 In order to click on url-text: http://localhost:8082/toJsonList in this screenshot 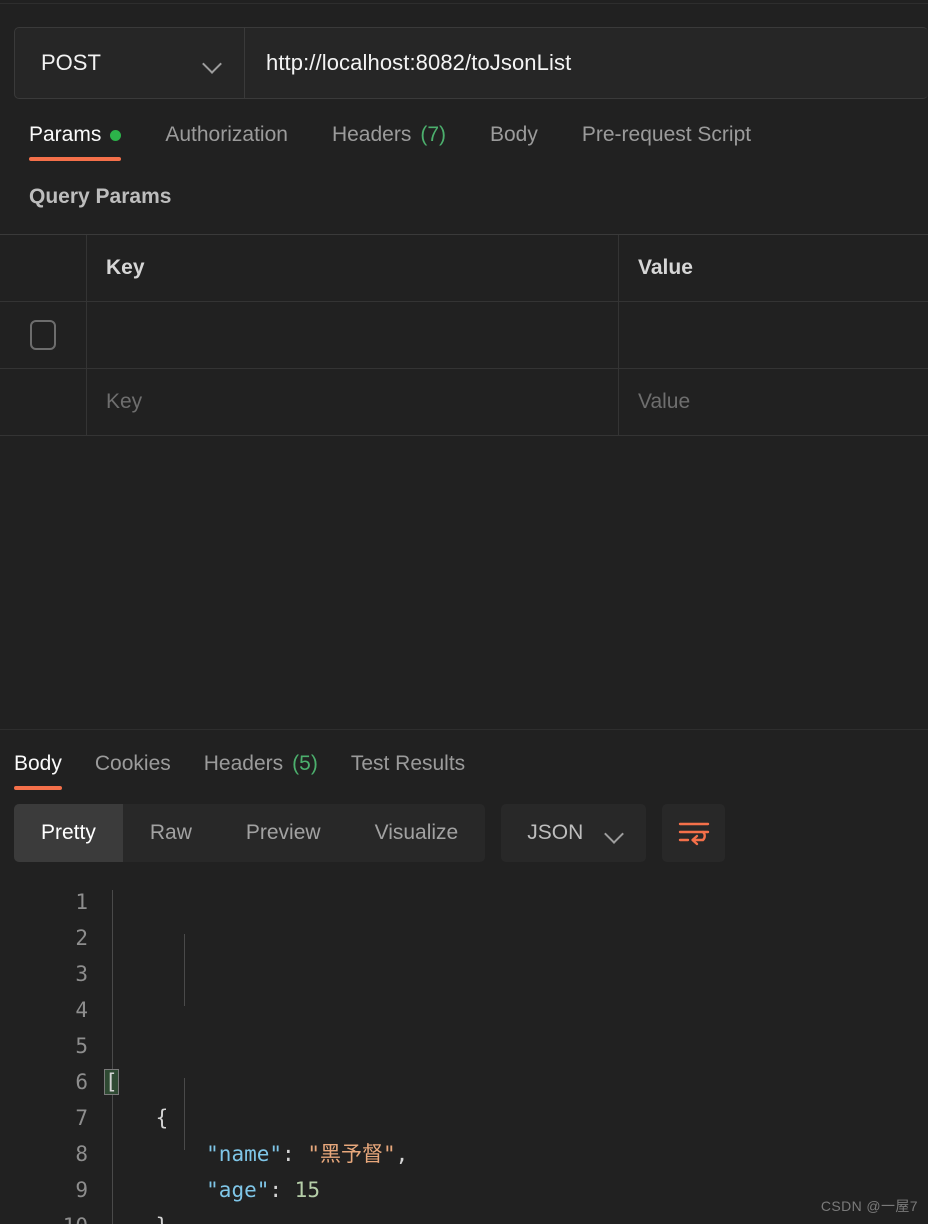, I will do `click(419, 62)`.